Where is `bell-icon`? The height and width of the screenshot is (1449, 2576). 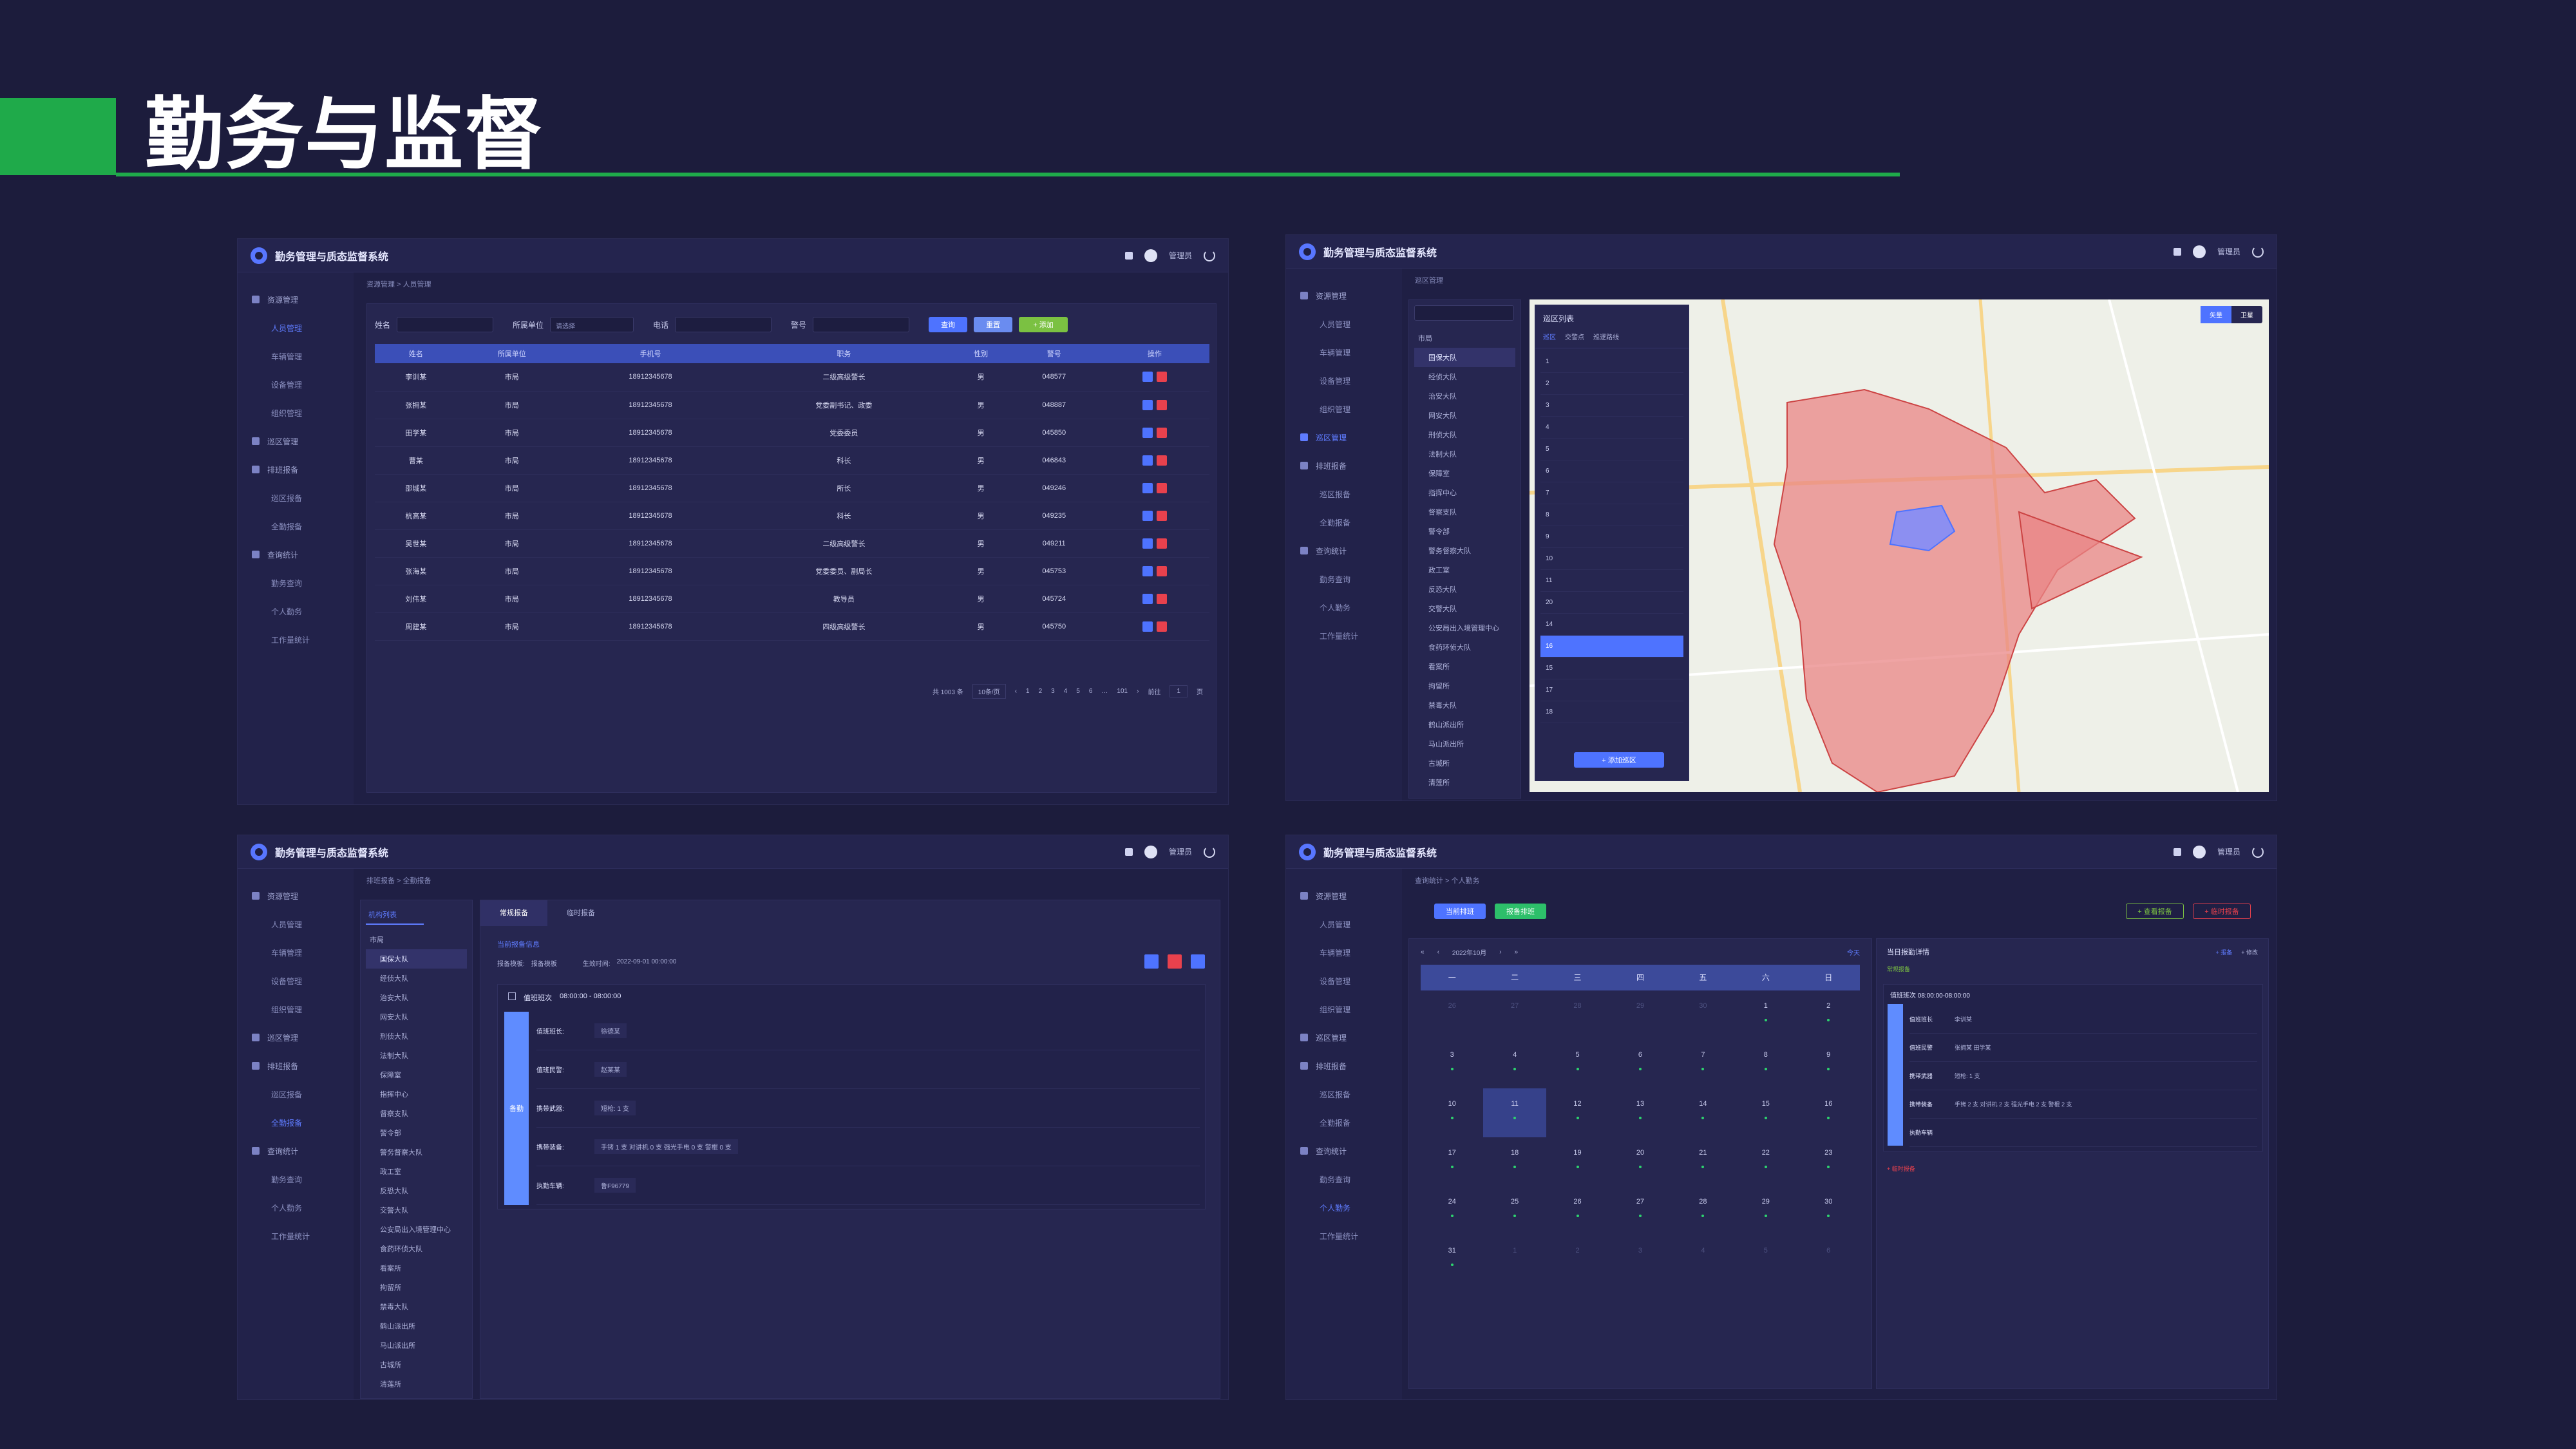 bell-icon is located at coordinates (1128, 852).